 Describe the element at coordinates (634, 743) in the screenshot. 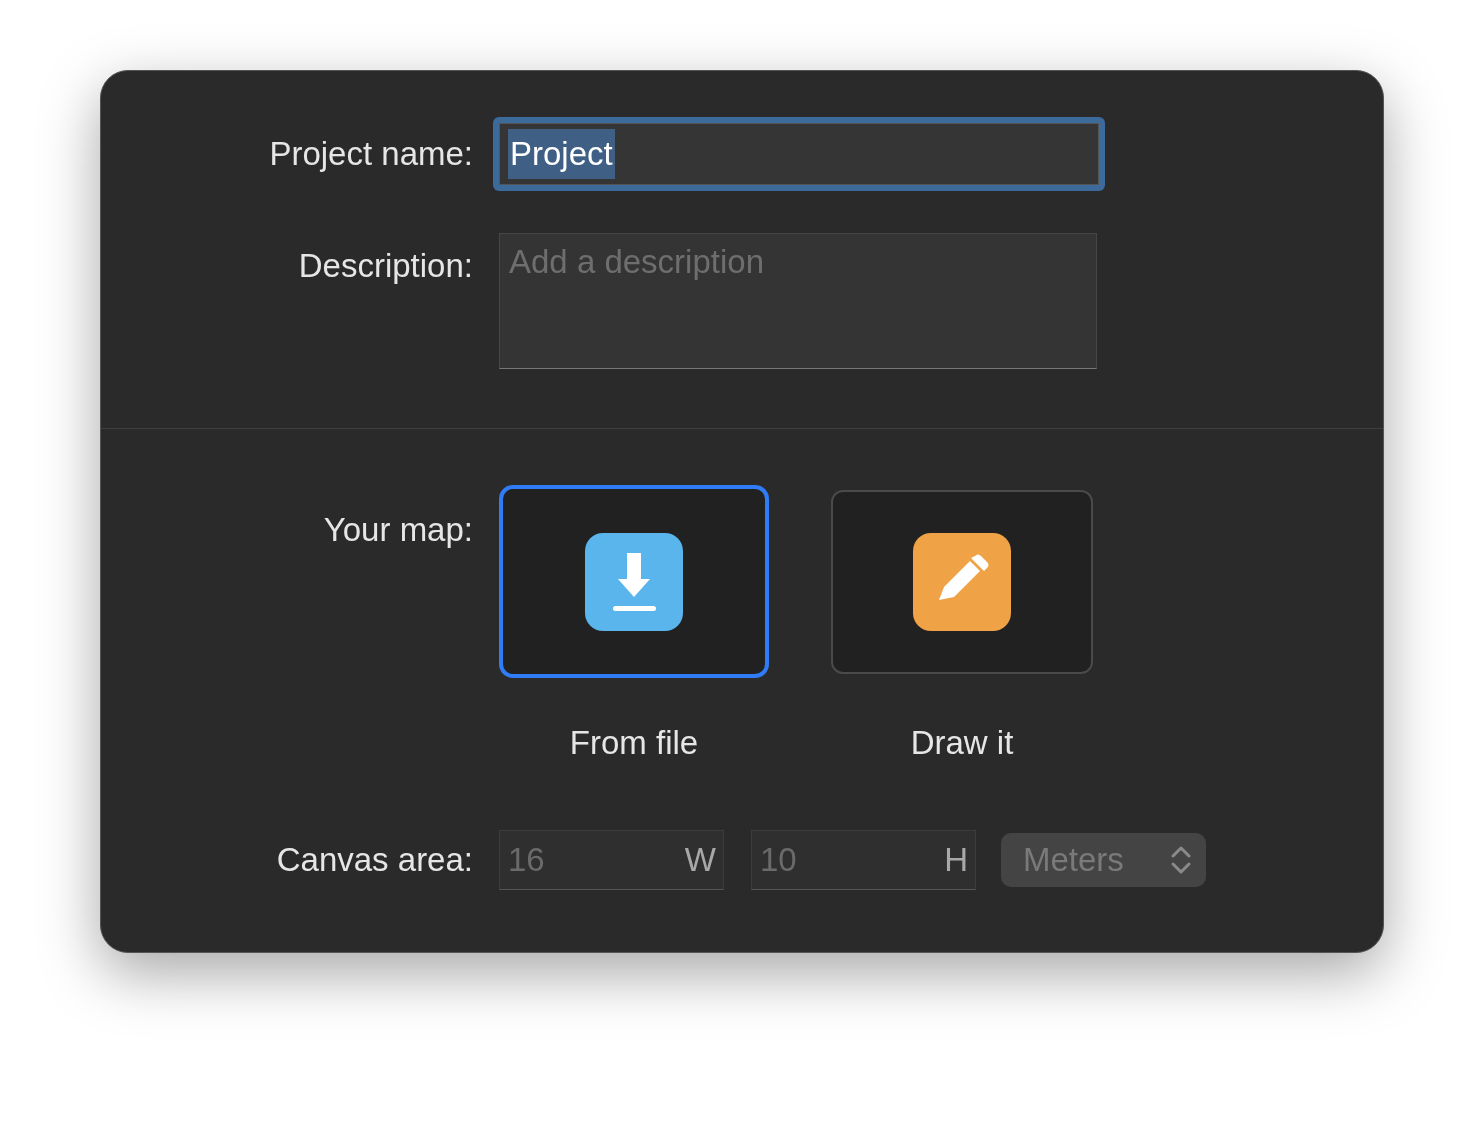

I see `option-caption: From file` at that location.